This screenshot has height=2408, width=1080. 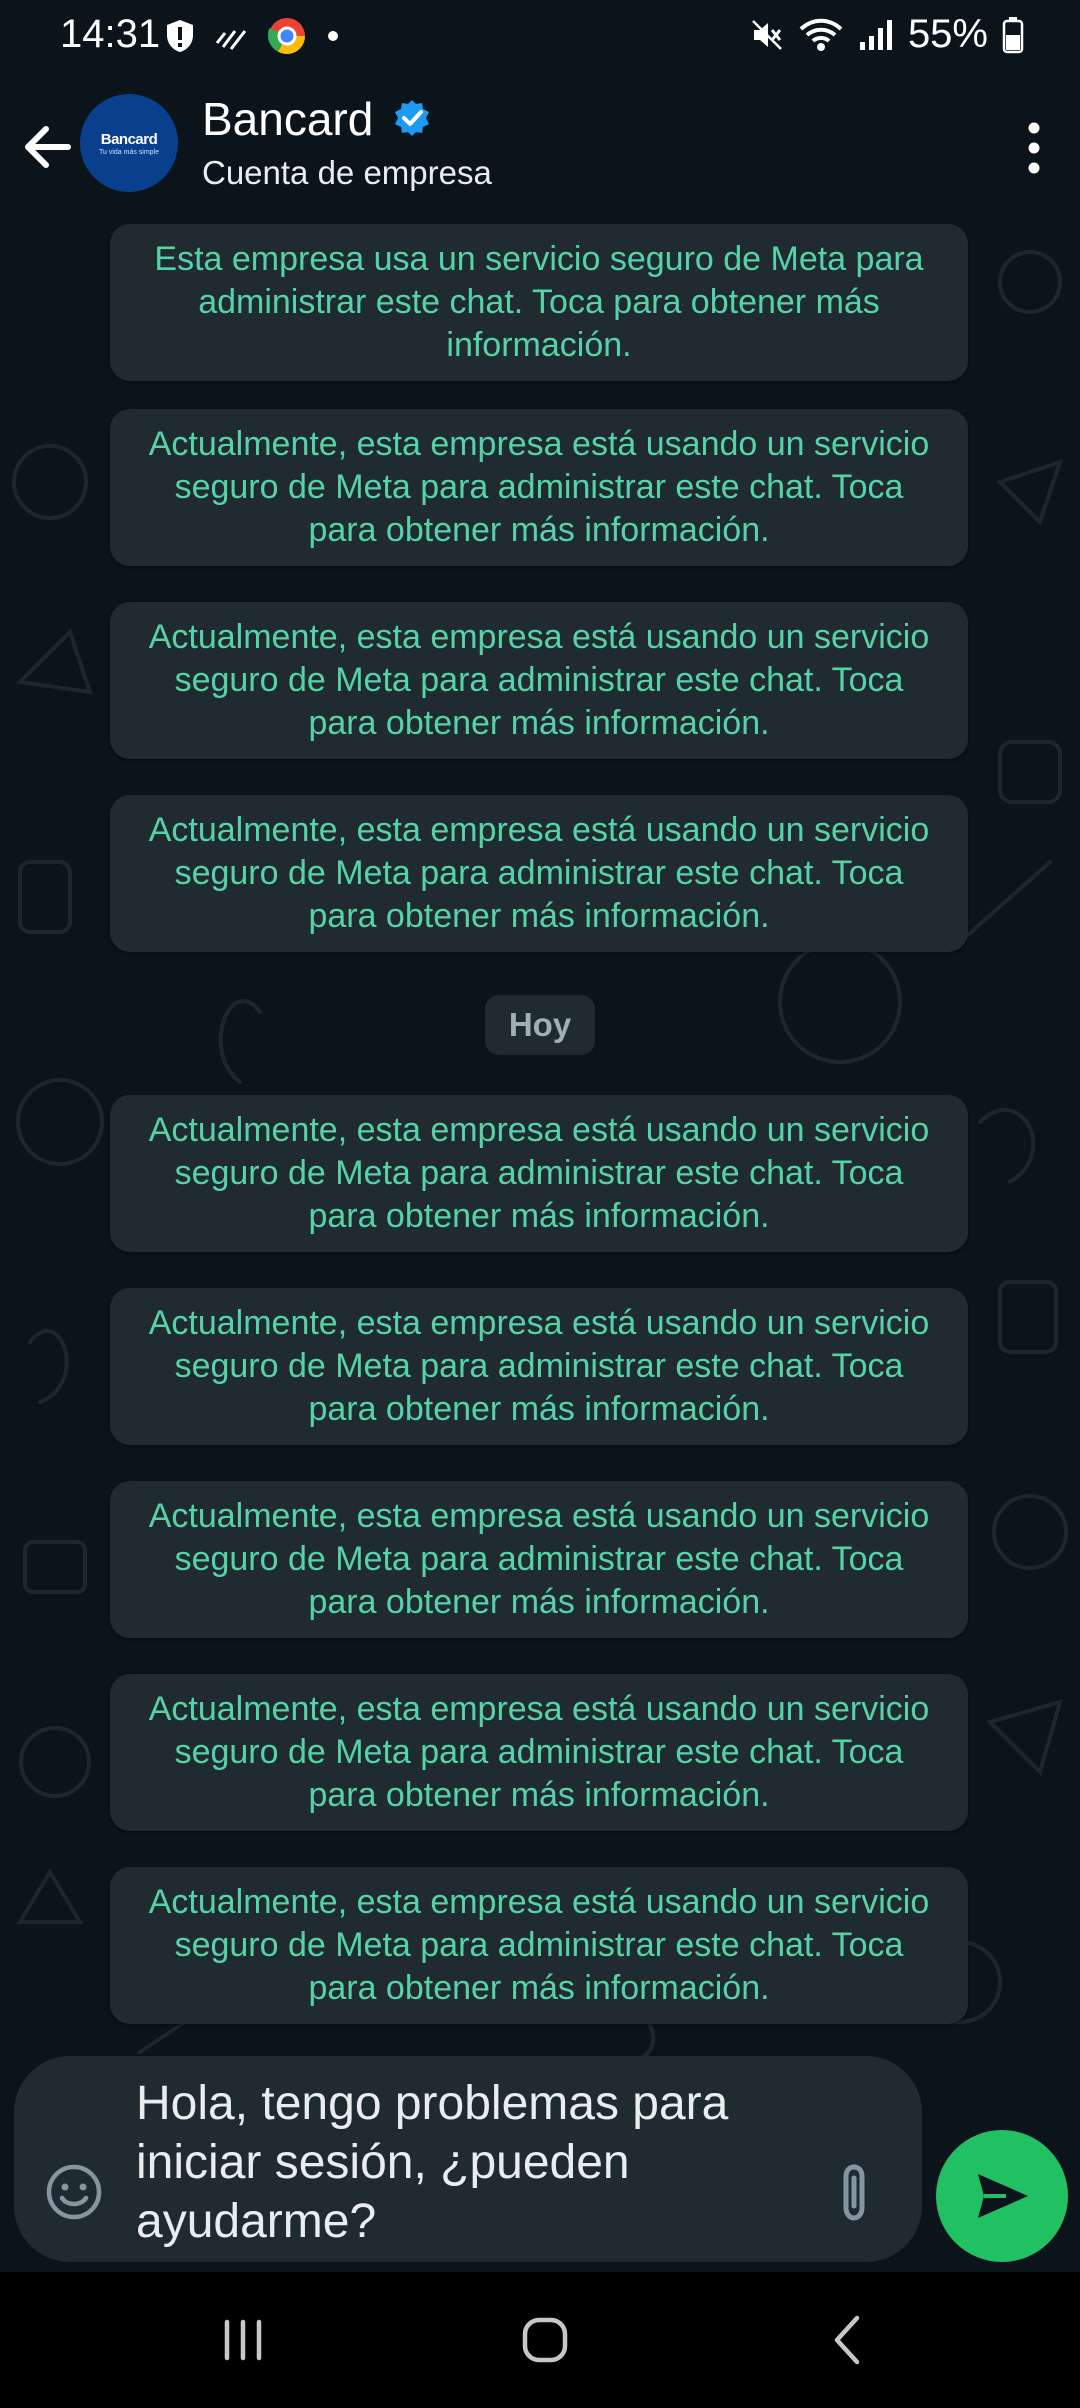 What do you see at coordinates (540, 1025) in the screenshot?
I see `day-separator: Hoy` at bounding box center [540, 1025].